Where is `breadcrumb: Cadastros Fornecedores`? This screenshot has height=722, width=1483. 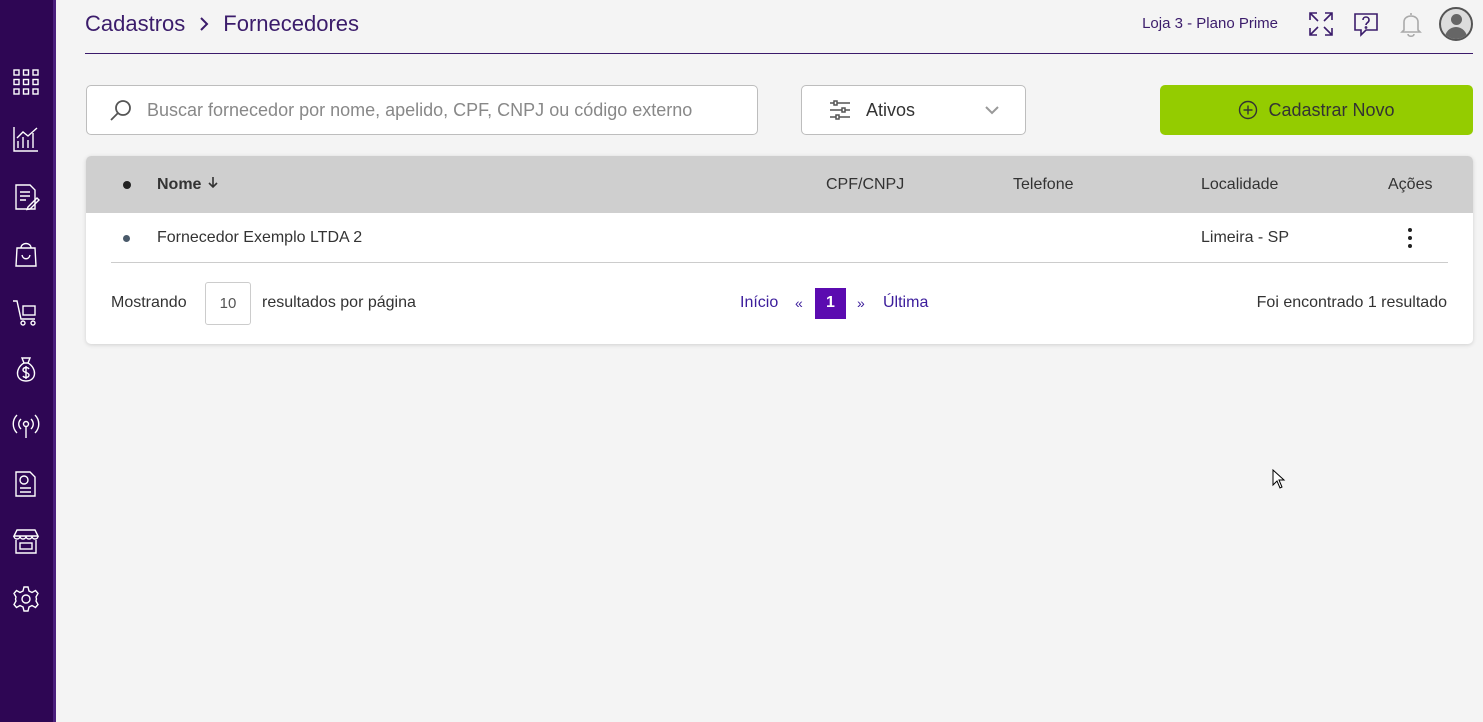 breadcrumb: Cadastros Fornecedores is located at coordinates (222, 24).